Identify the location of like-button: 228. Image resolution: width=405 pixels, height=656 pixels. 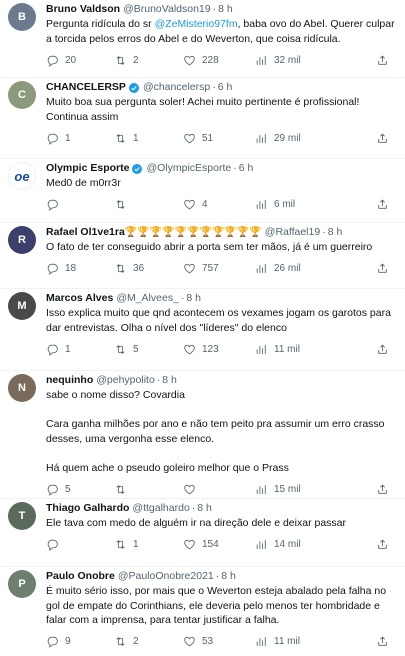
(219, 60).